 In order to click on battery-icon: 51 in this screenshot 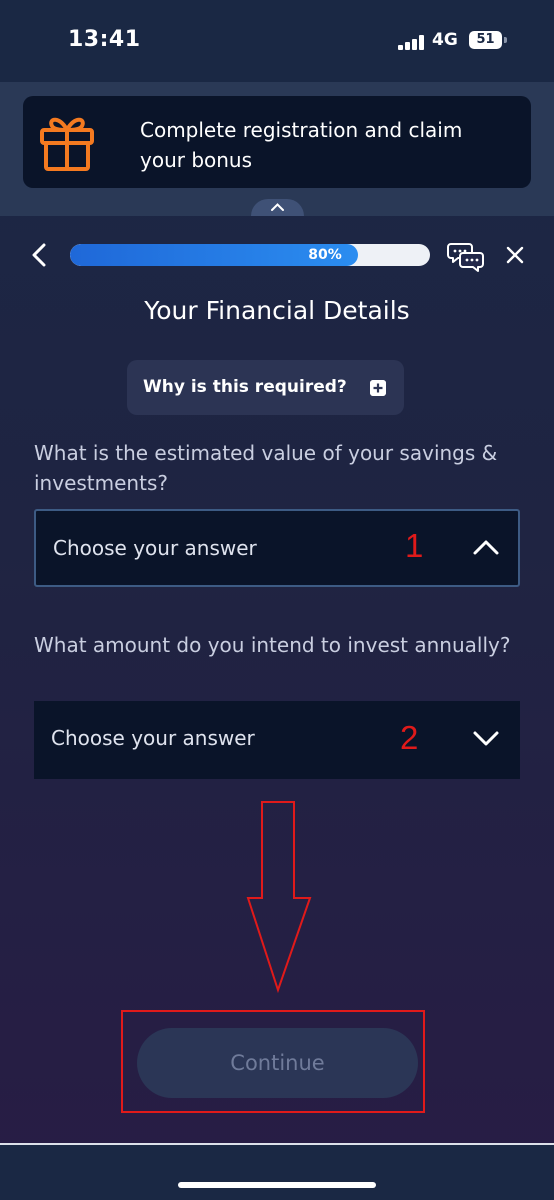, I will do `click(485, 40)`.